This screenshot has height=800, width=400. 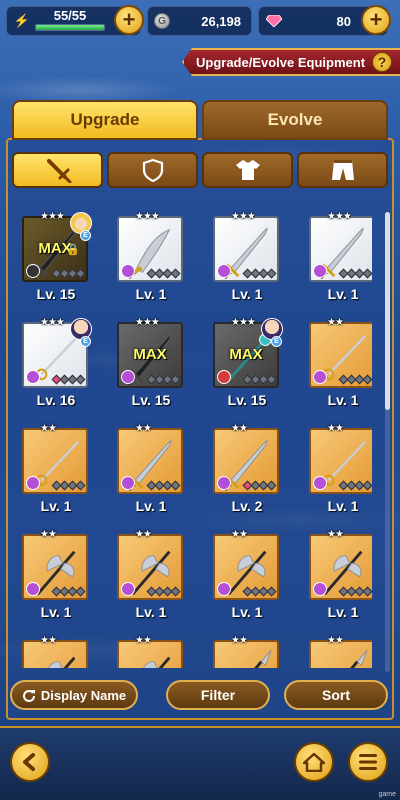 I want to click on home-icon, so click(x=314, y=762).